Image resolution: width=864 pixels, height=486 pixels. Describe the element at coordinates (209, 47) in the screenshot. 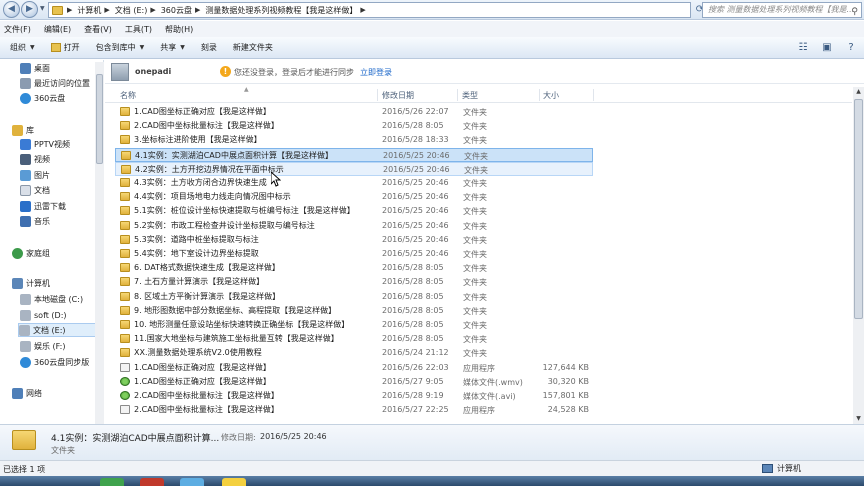

I see `burn-button: 刻录` at that location.